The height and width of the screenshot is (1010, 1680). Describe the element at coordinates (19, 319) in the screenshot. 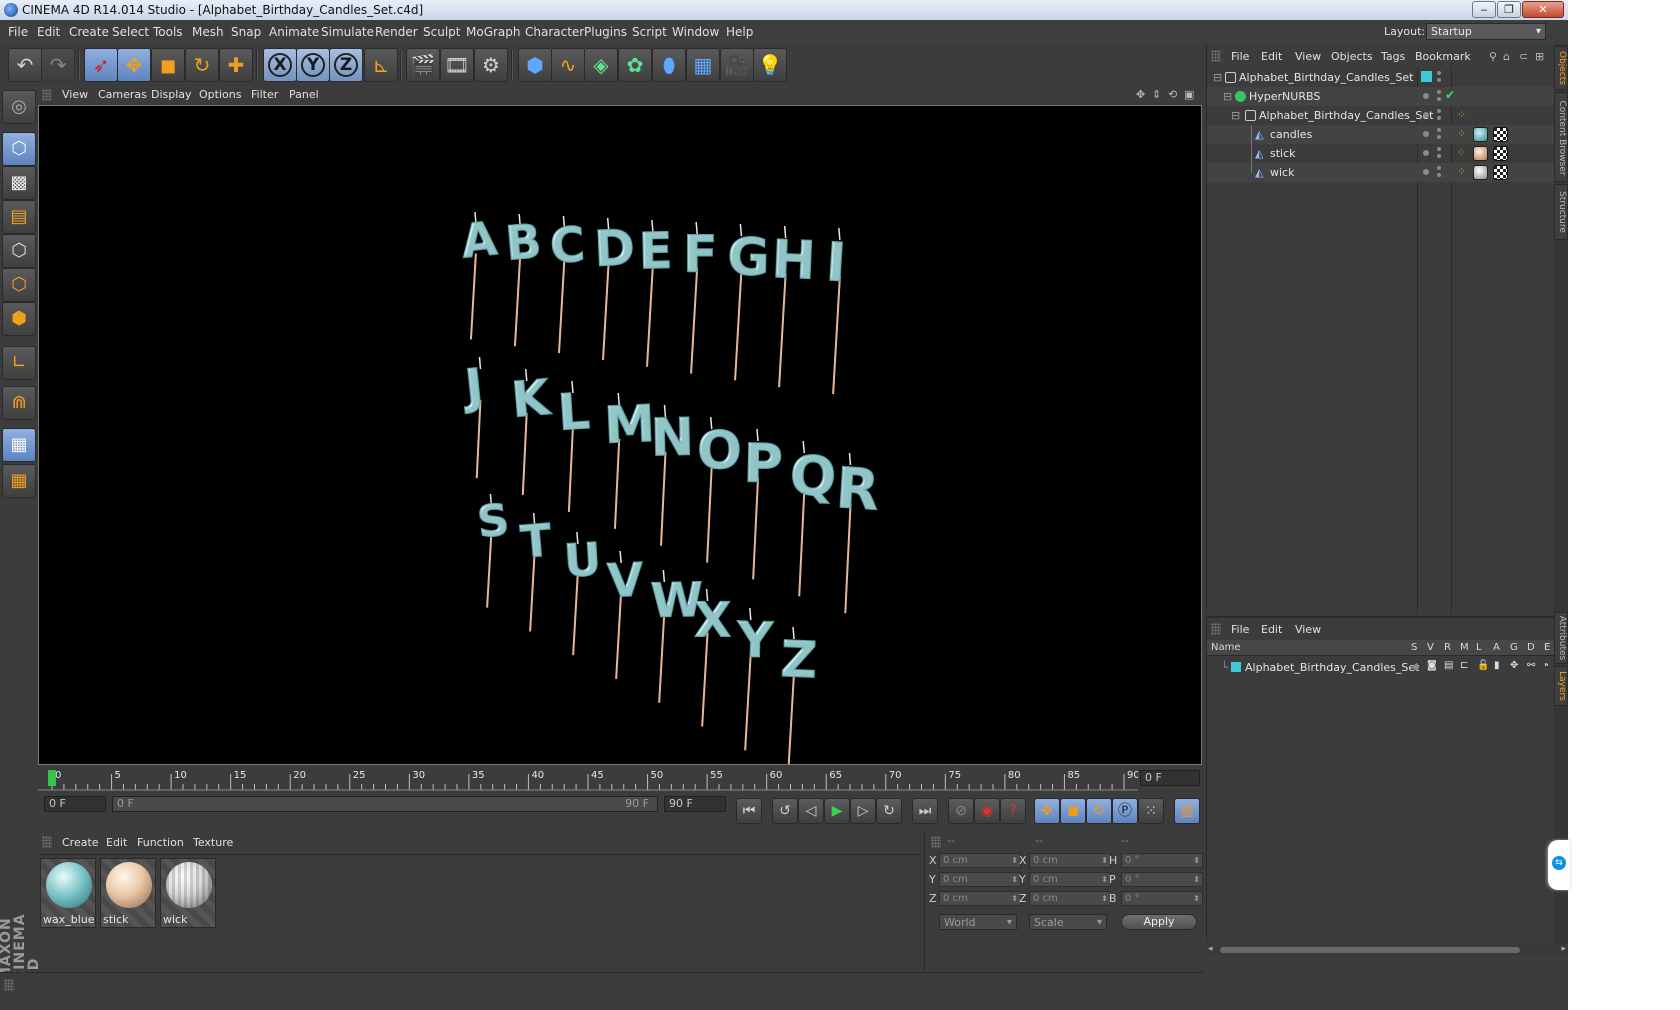

I see `polygons-mode-button: ⬢` at that location.